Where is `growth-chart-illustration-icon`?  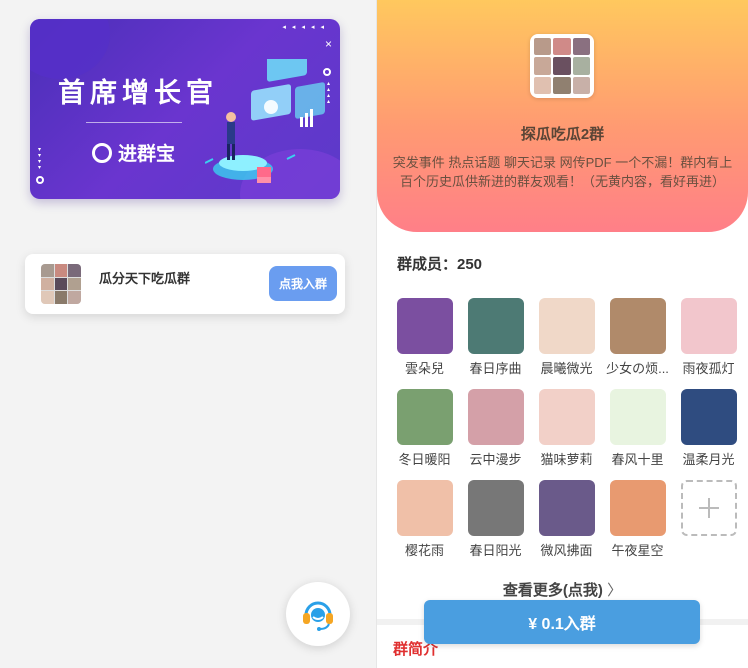
growth-chart-illustration-icon is located at coordinates (265, 121).